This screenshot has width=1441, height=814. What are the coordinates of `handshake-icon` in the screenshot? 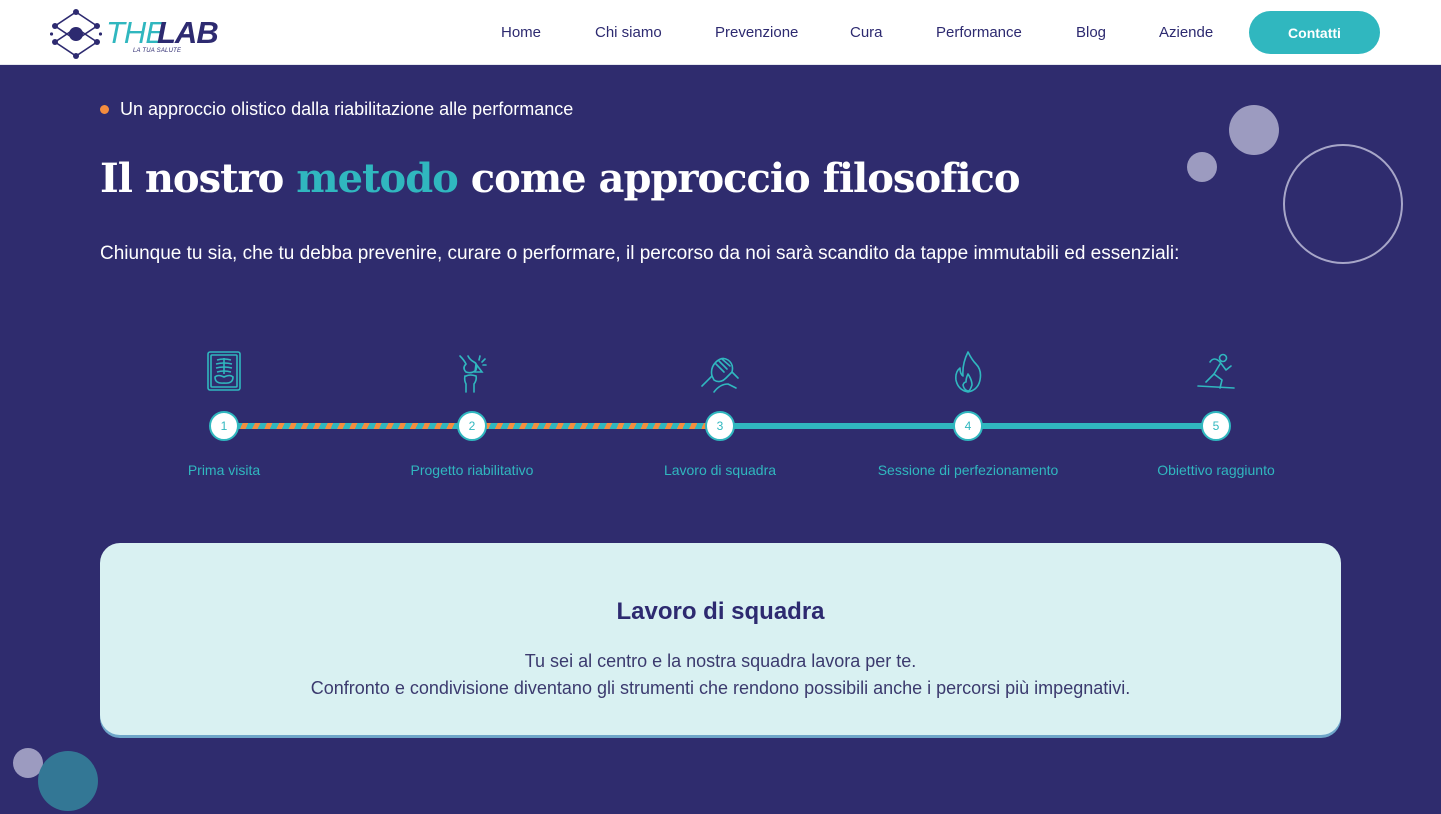 It's located at (720, 375).